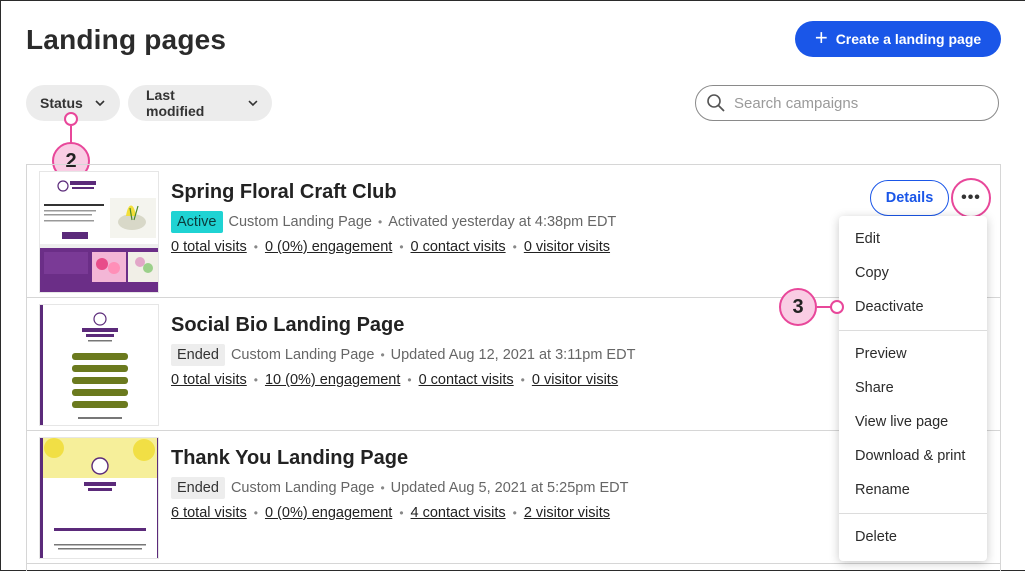 This screenshot has height=571, width=1025. I want to click on stat-visitor-visits: 2 visitor visits, so click(567, 513).